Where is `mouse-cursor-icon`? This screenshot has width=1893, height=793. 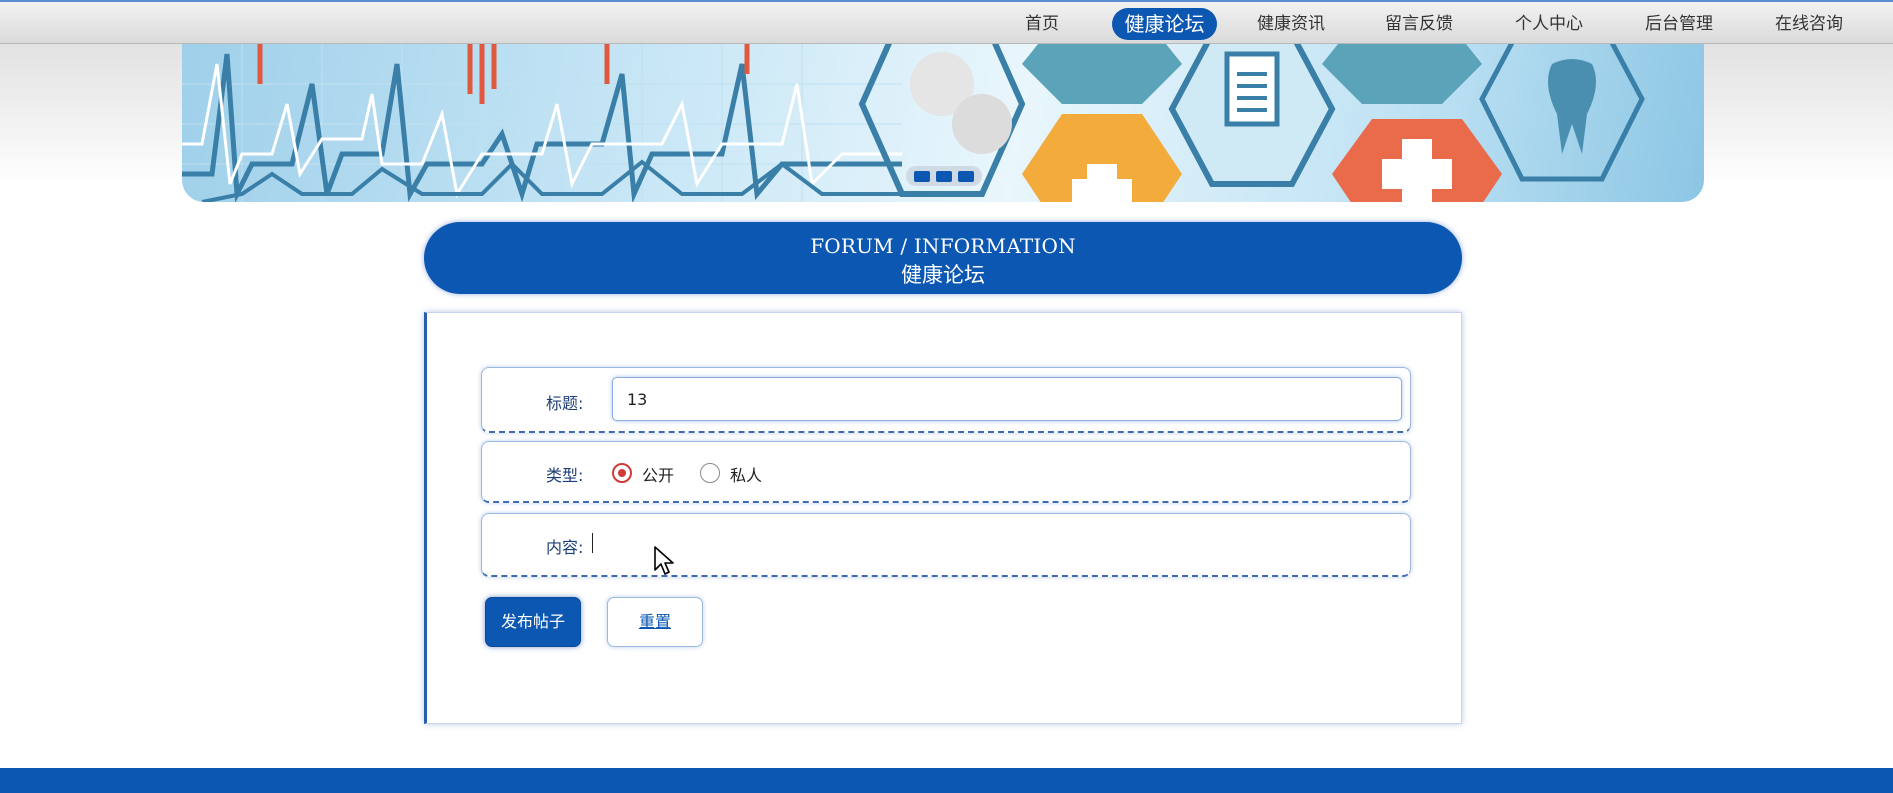 mouse-cursor-icon is located at coordinates (664, 560).